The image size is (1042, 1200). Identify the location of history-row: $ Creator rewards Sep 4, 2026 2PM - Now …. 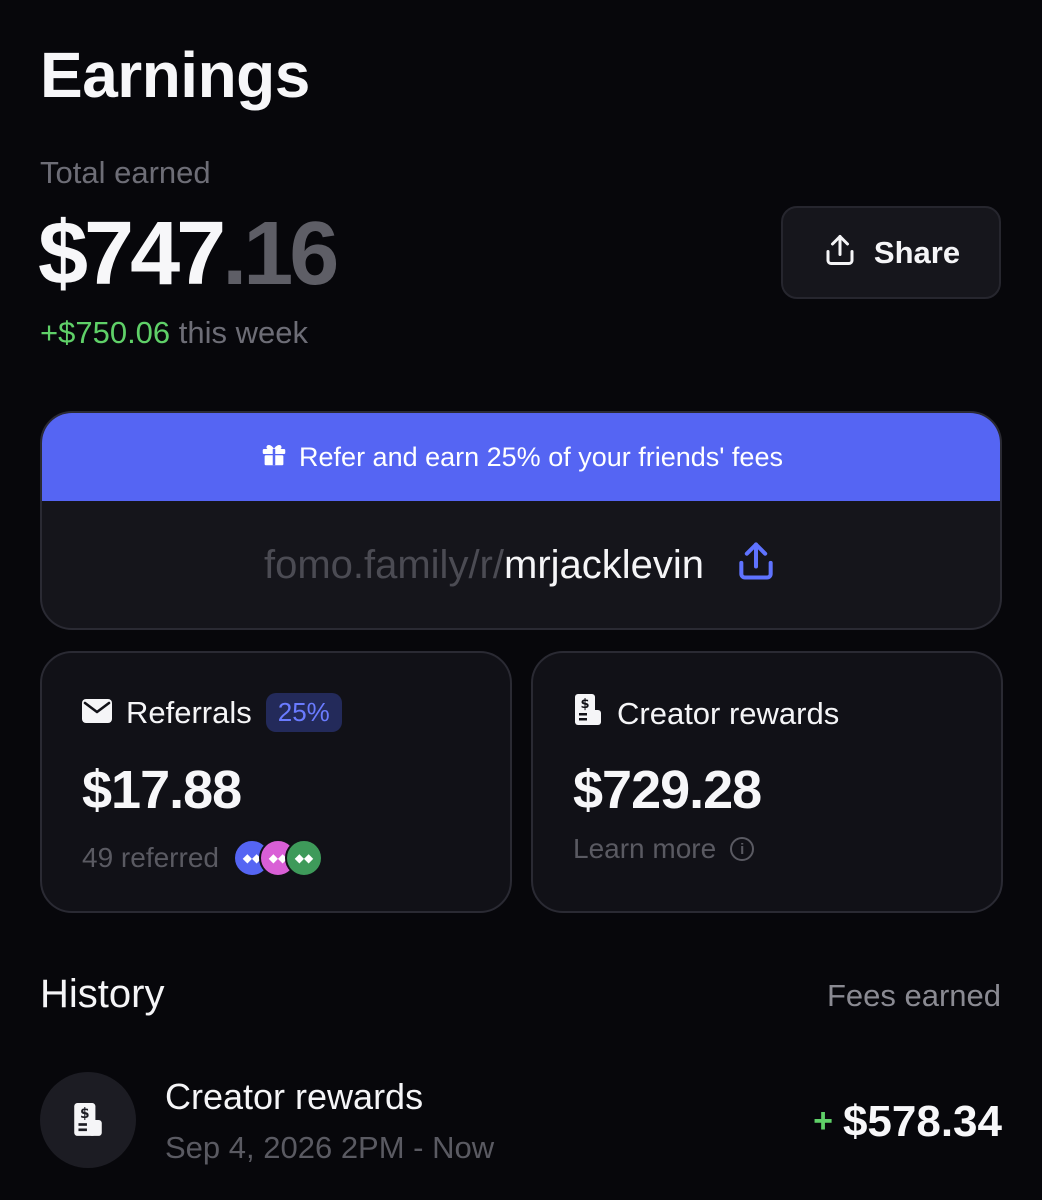
(521, 1122).